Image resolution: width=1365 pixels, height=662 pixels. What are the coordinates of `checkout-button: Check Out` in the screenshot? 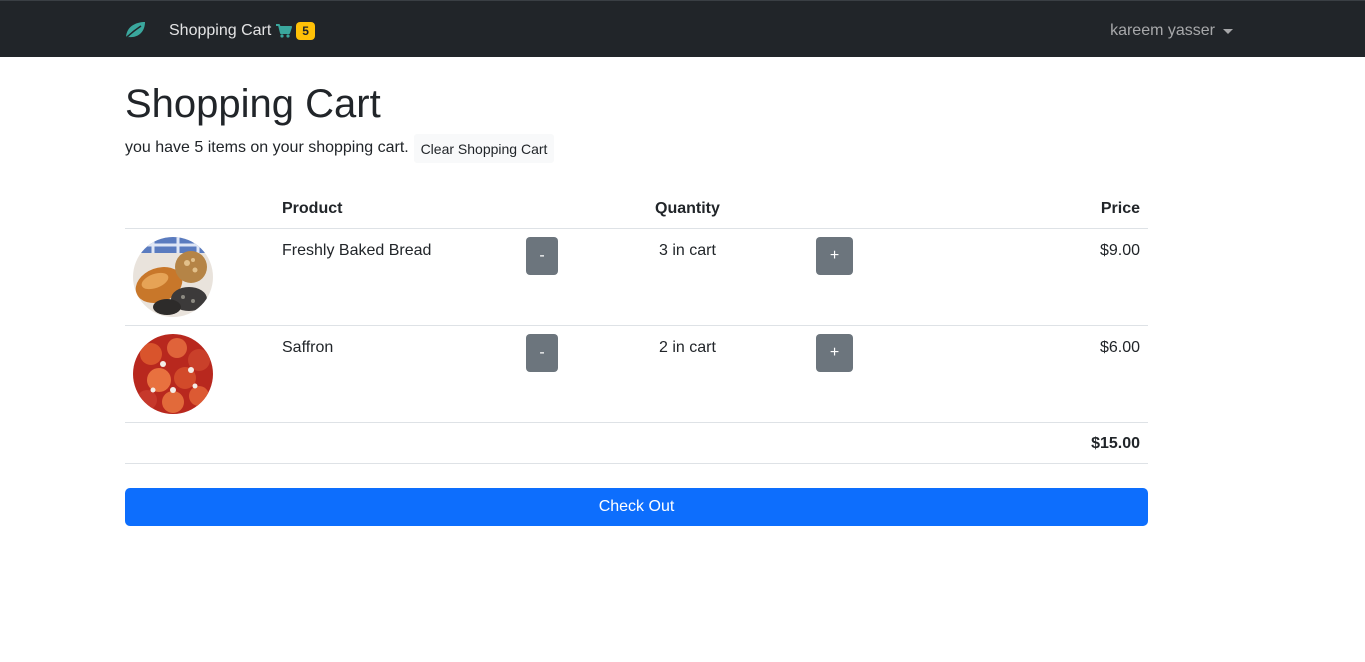 It's located at (636, 507).